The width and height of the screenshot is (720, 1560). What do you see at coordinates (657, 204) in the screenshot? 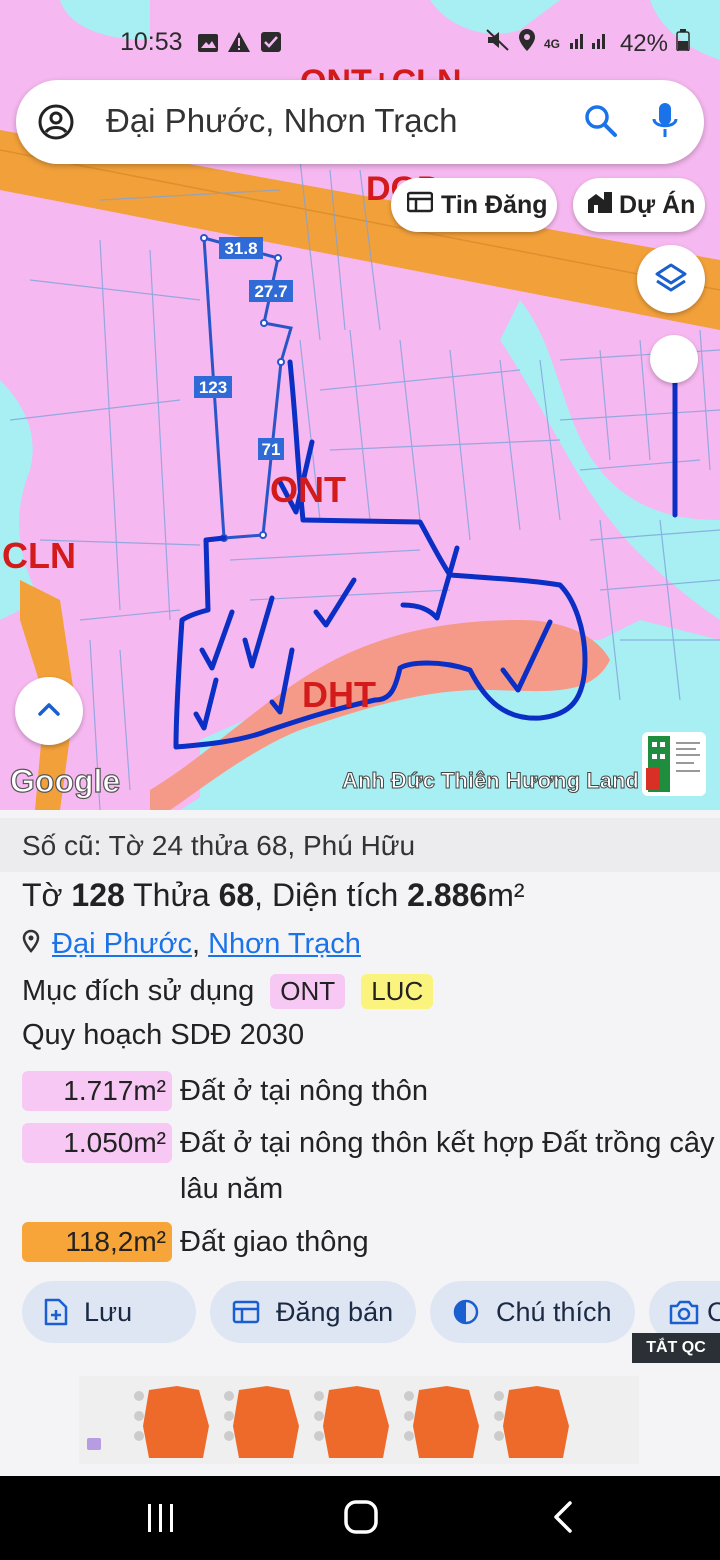
I see `projects-chip-label: Dự Án` at bounding box center [657, 204].